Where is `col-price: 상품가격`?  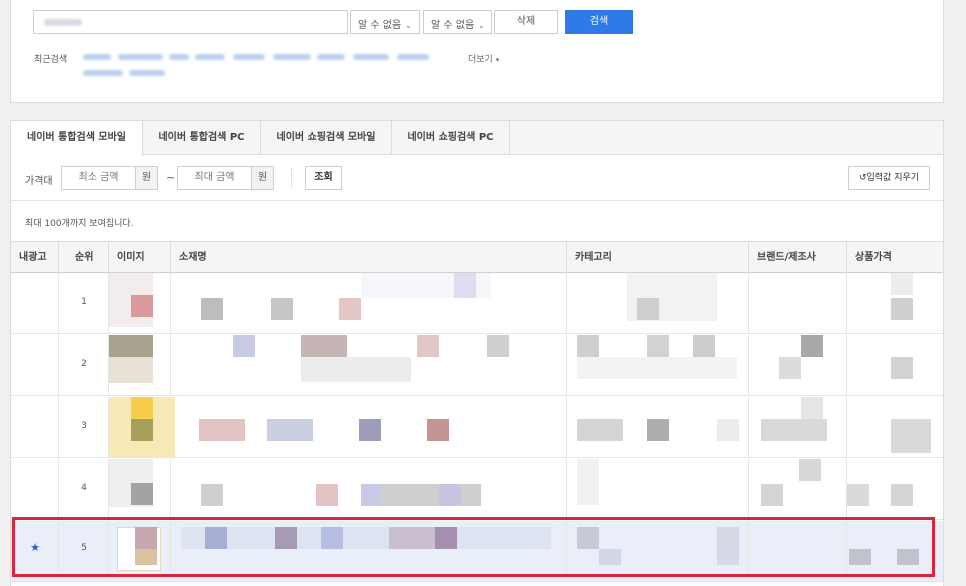 col-price: 상품가격 is located at coordinates (873, 257).